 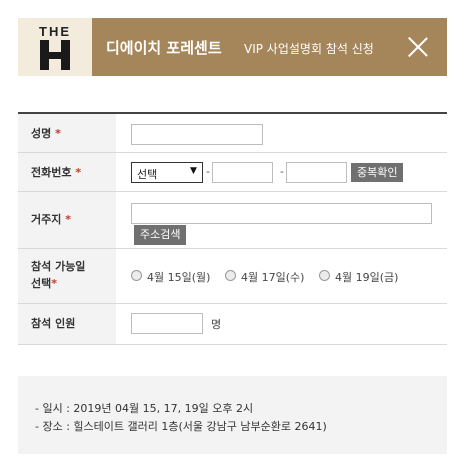 What do you see at coordinates (144, 408) in the screenshot?
I see `event-datetime: - 일시 : 2019년 04월 15, 17, 19일 오후 2시` at bounding box center [144, 408].